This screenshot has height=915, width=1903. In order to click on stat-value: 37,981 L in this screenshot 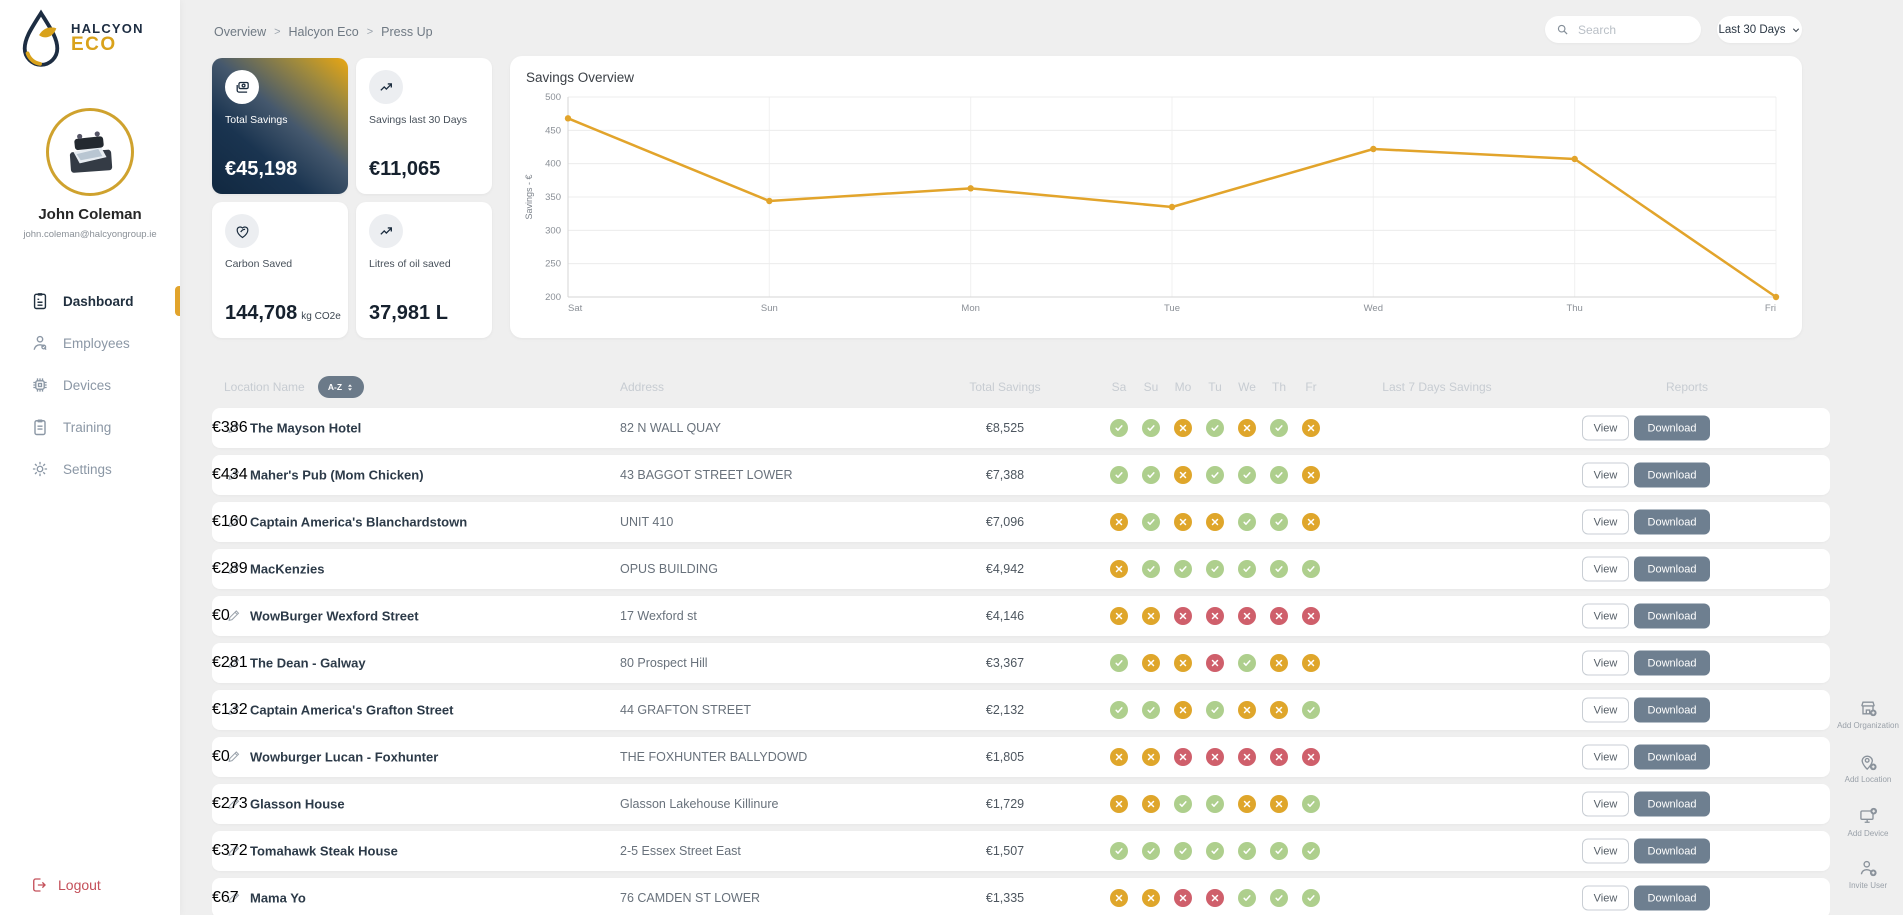, I will do `click(408, 313)`.